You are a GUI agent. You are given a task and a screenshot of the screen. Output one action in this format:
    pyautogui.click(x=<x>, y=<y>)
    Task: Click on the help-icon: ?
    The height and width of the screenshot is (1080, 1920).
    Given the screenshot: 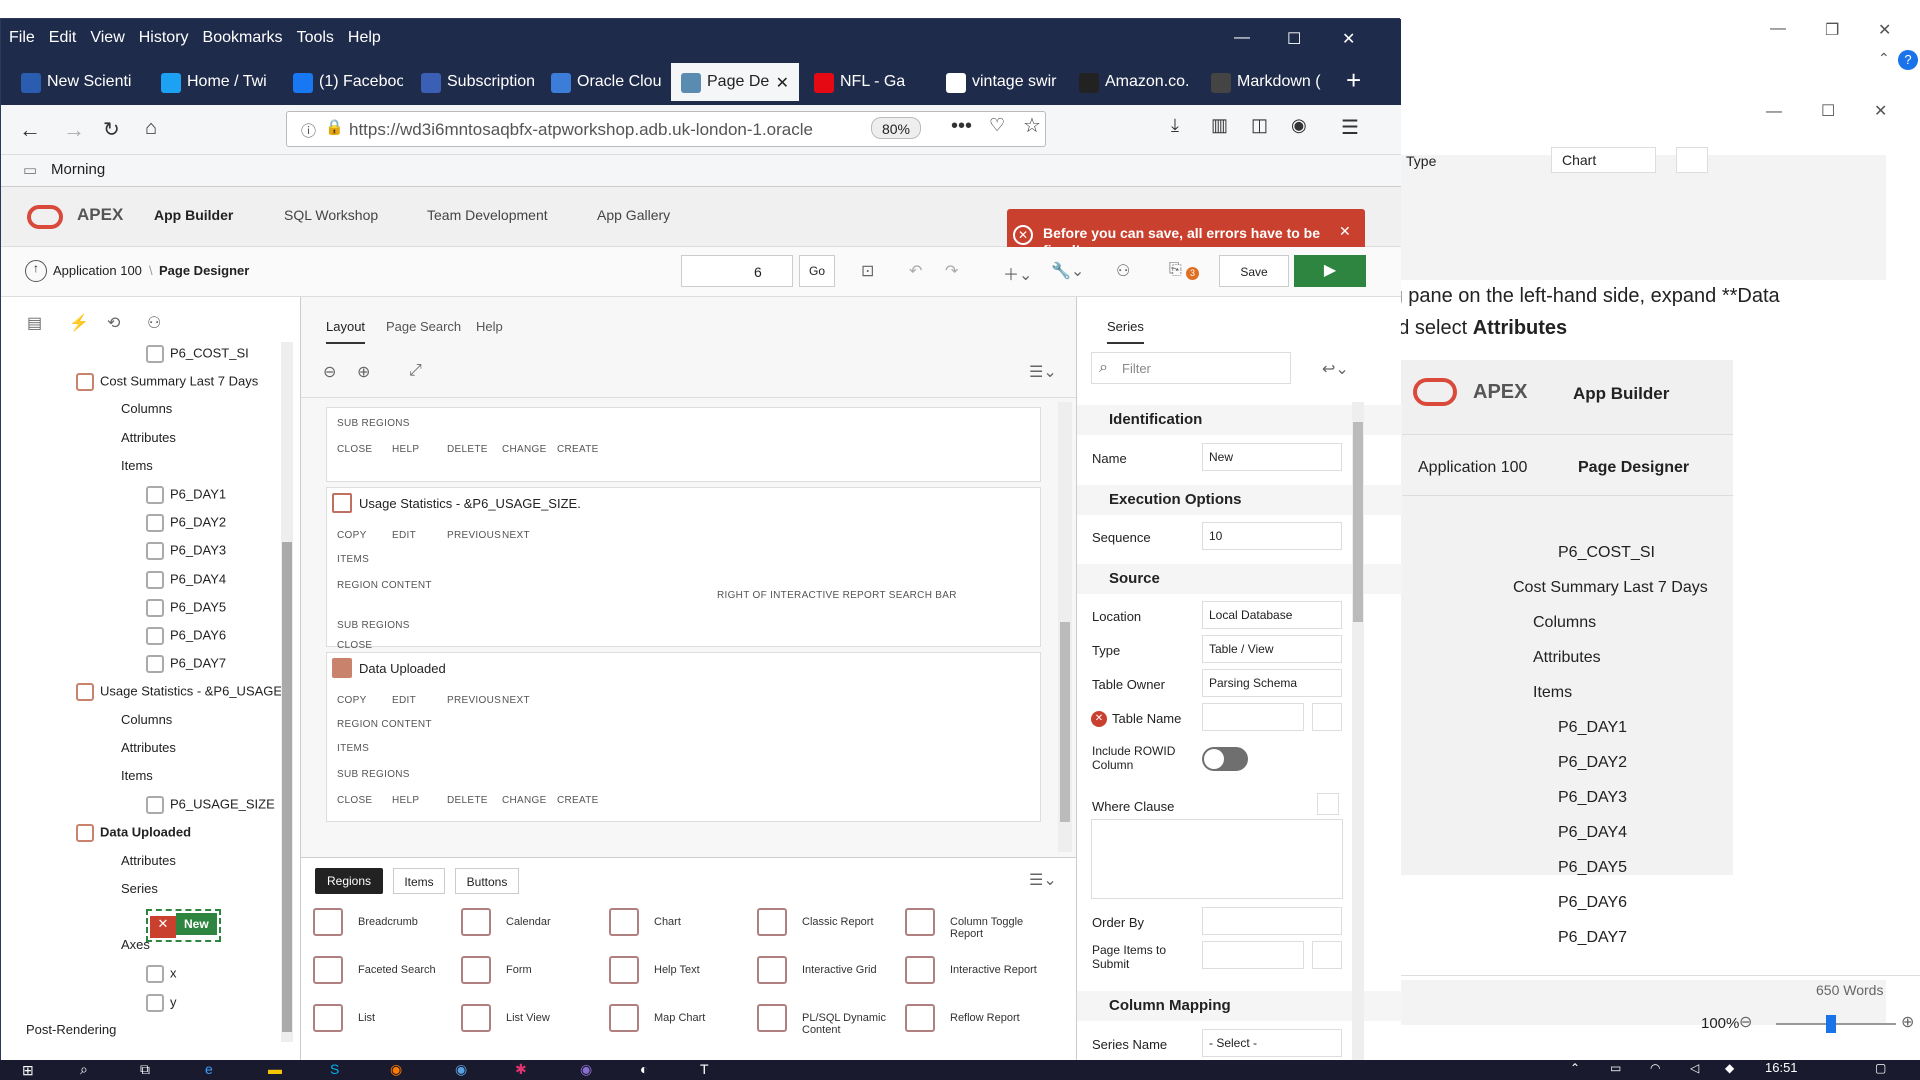 What is the action you would take?
    pyautogui.click(x=1908, y=60)
    